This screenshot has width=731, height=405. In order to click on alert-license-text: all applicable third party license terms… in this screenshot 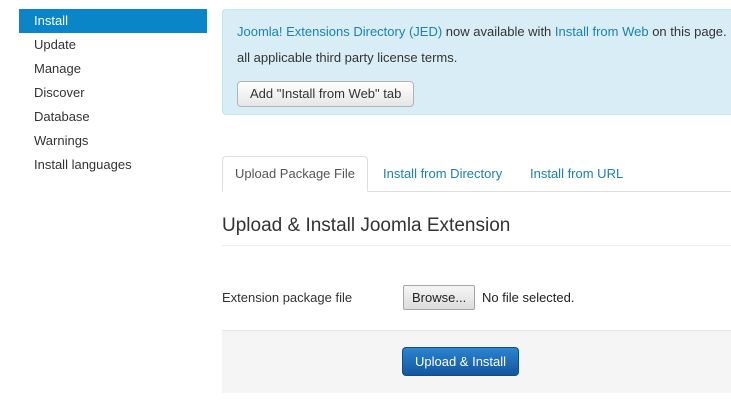, I will do `click(347, 57)`.